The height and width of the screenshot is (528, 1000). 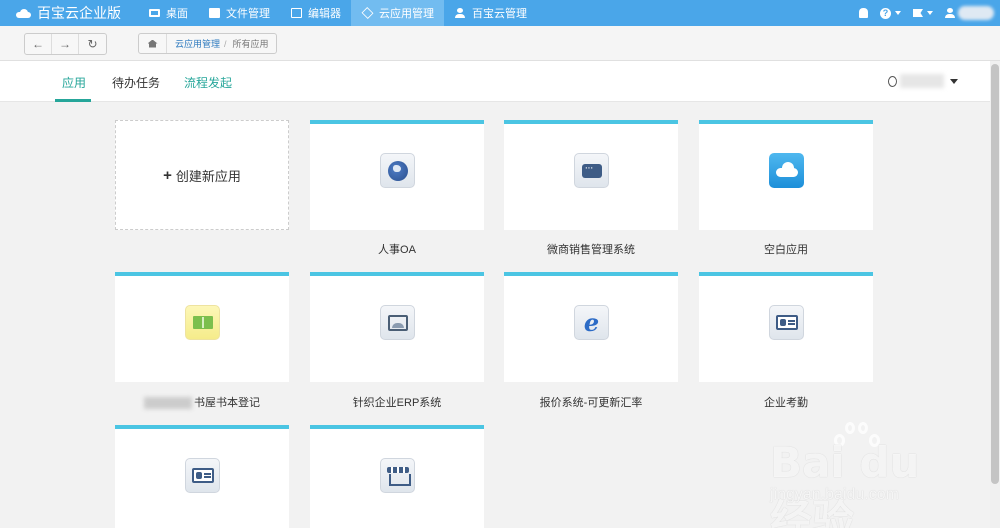 What do you see at coordinates (885, 13) in the screenshot?
I see `help-icon: ?` at bounding box center [885, 13].